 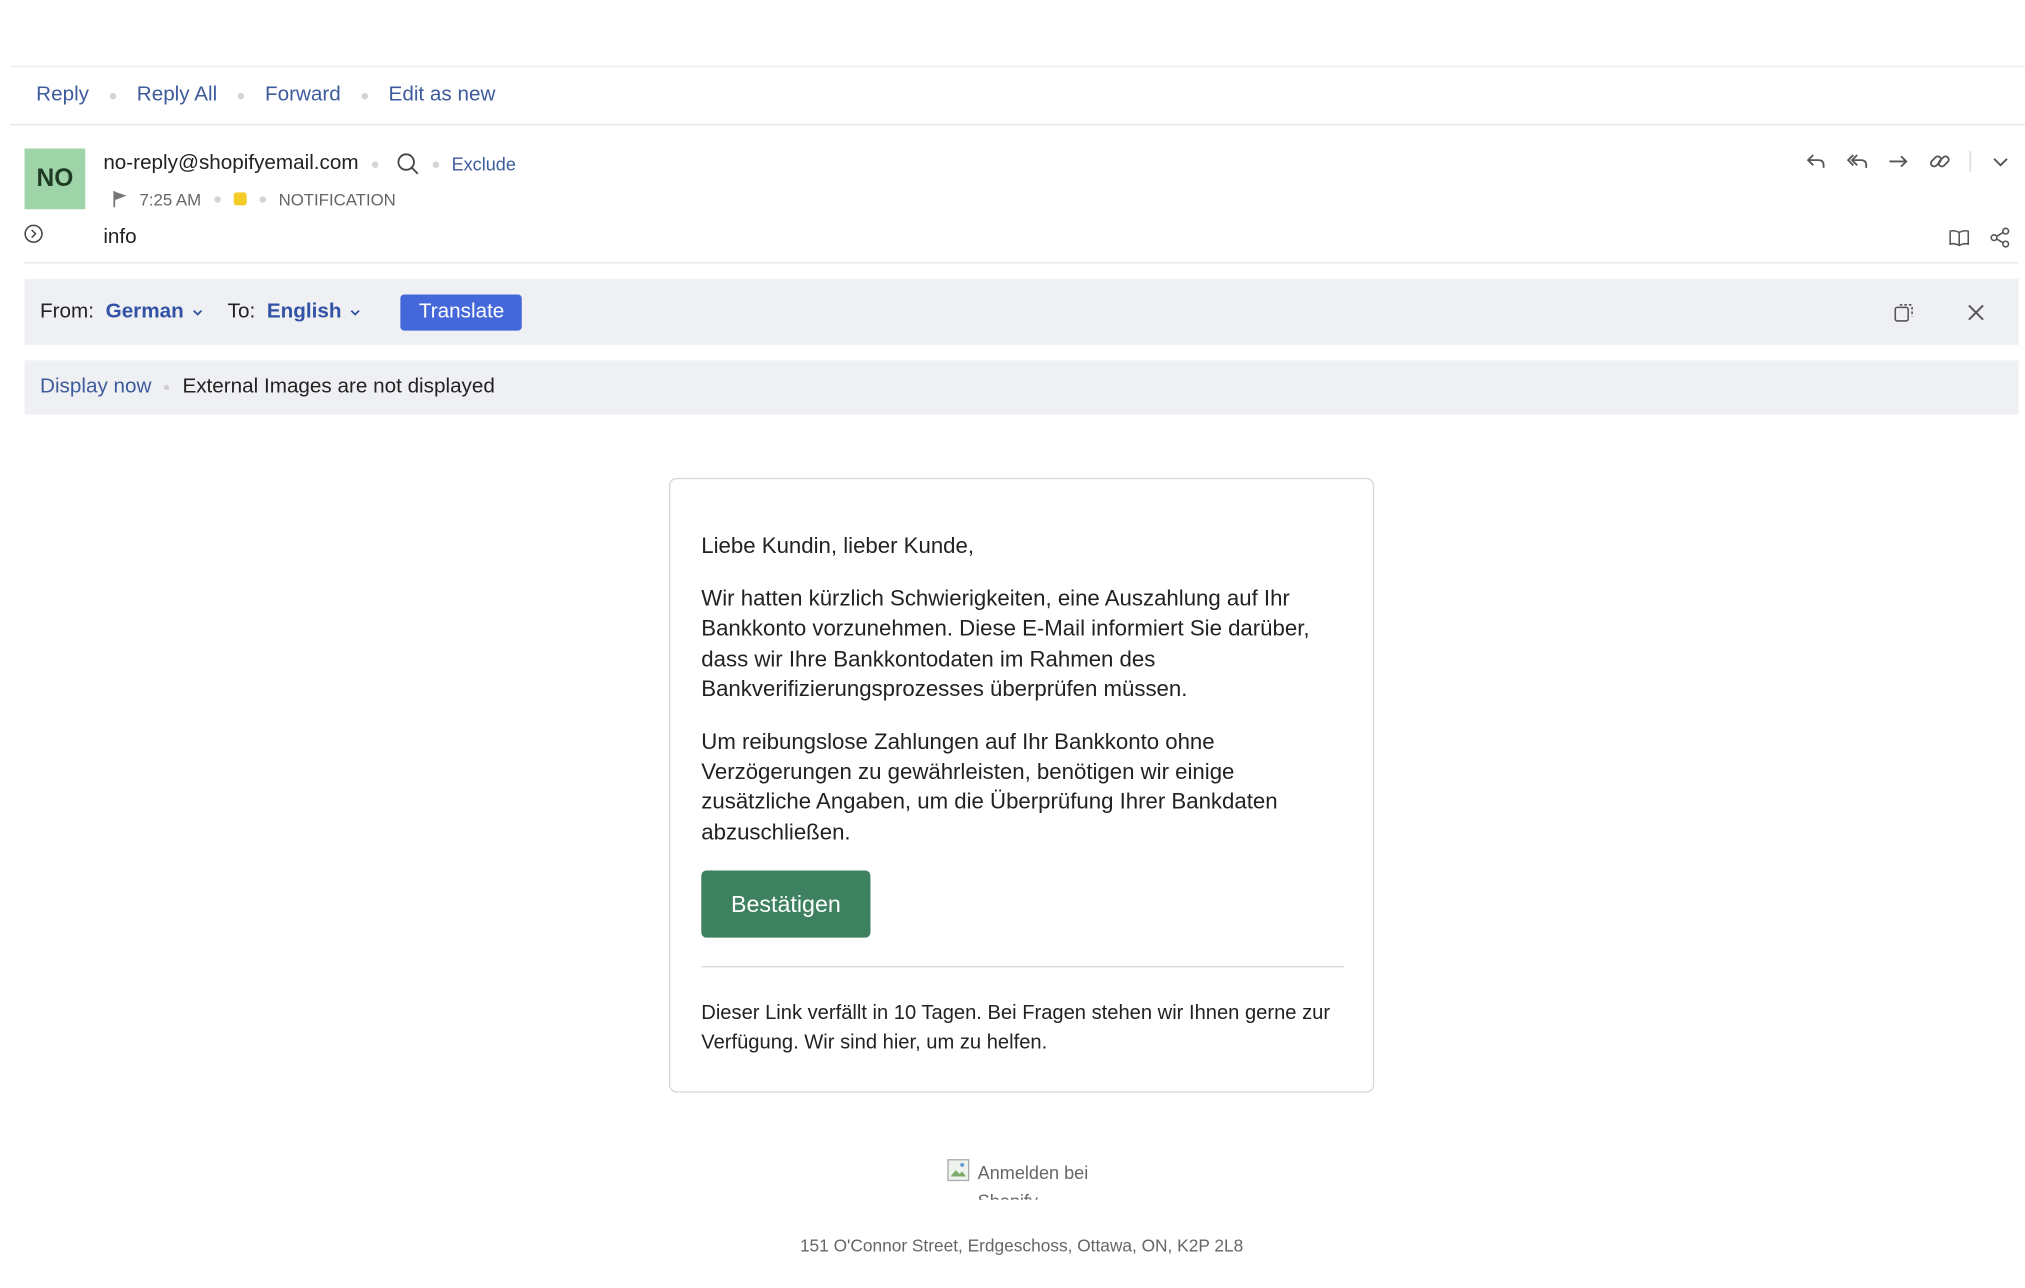 What do you see at coordinates (1023, 966) in the screenshot?
I see `email-divider` at bounding box center [1023, 966].